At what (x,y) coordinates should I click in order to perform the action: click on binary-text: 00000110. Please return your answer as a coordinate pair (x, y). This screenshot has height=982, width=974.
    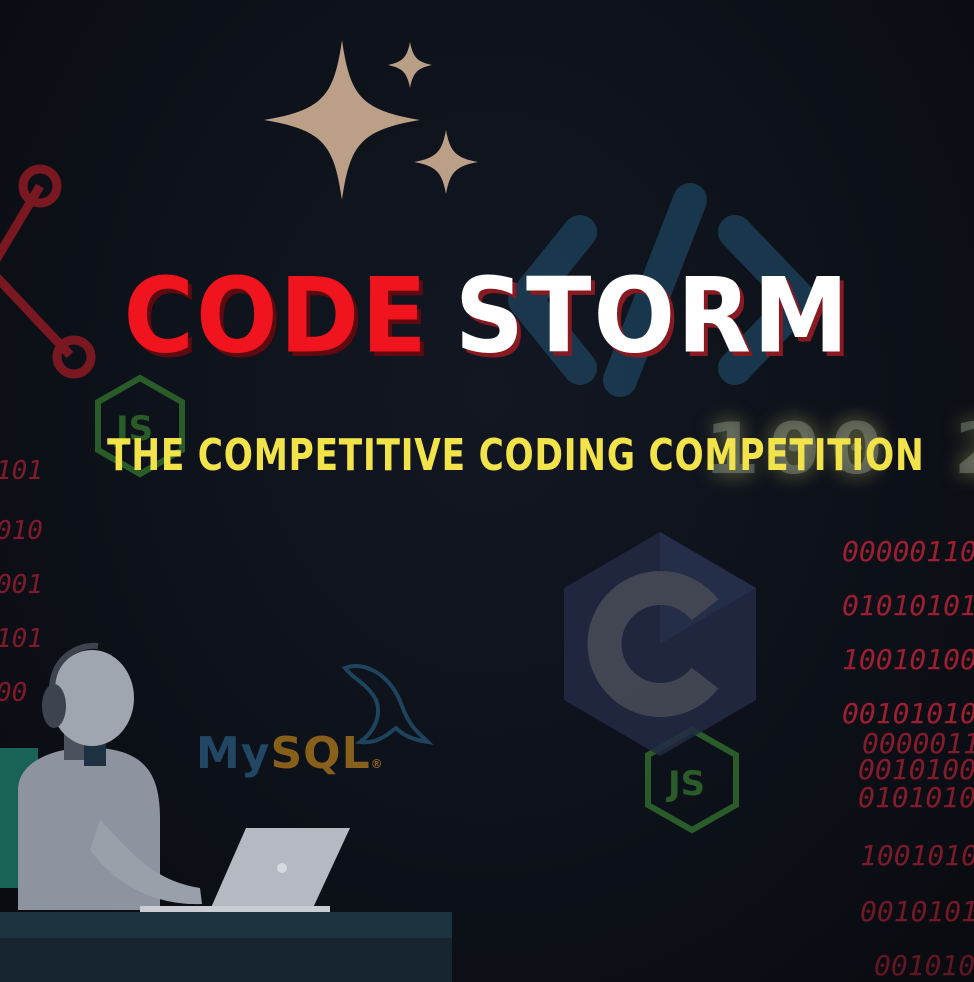
    Looking at the image, I should click on (908, 551).